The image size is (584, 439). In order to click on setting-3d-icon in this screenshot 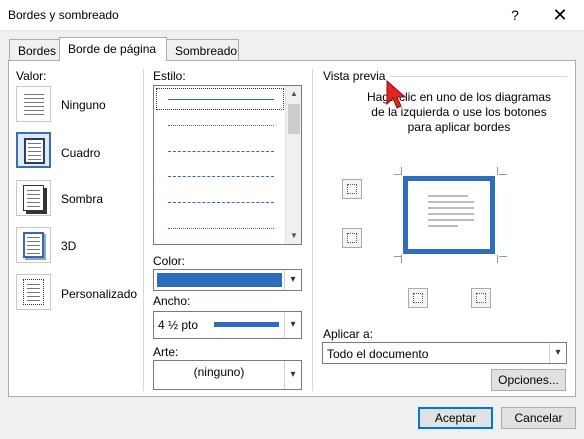, I will do `click(33, 245)`.